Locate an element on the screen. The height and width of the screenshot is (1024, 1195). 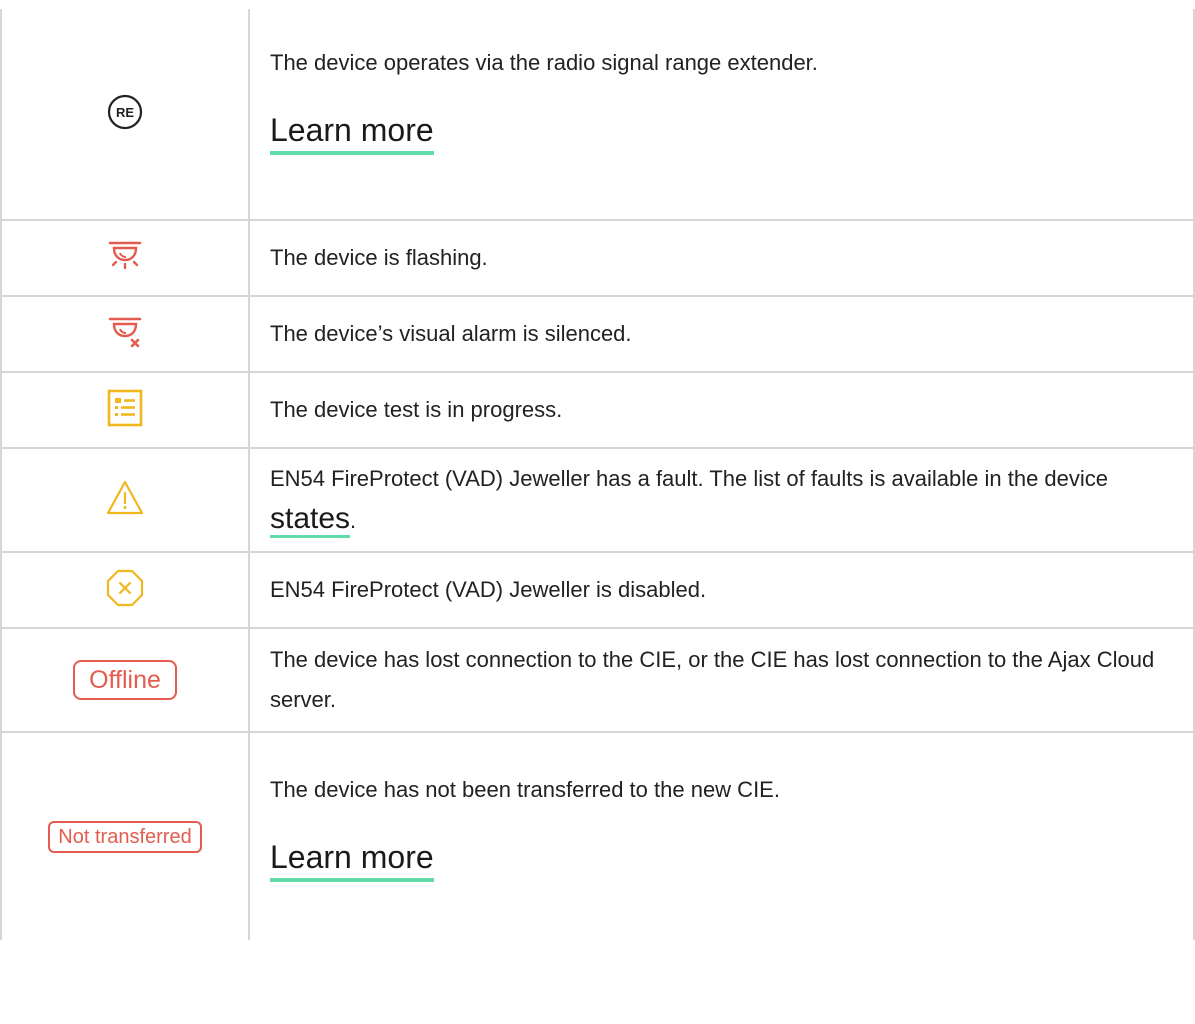
warning-triangle-icon is located at coordinates (125, 500).